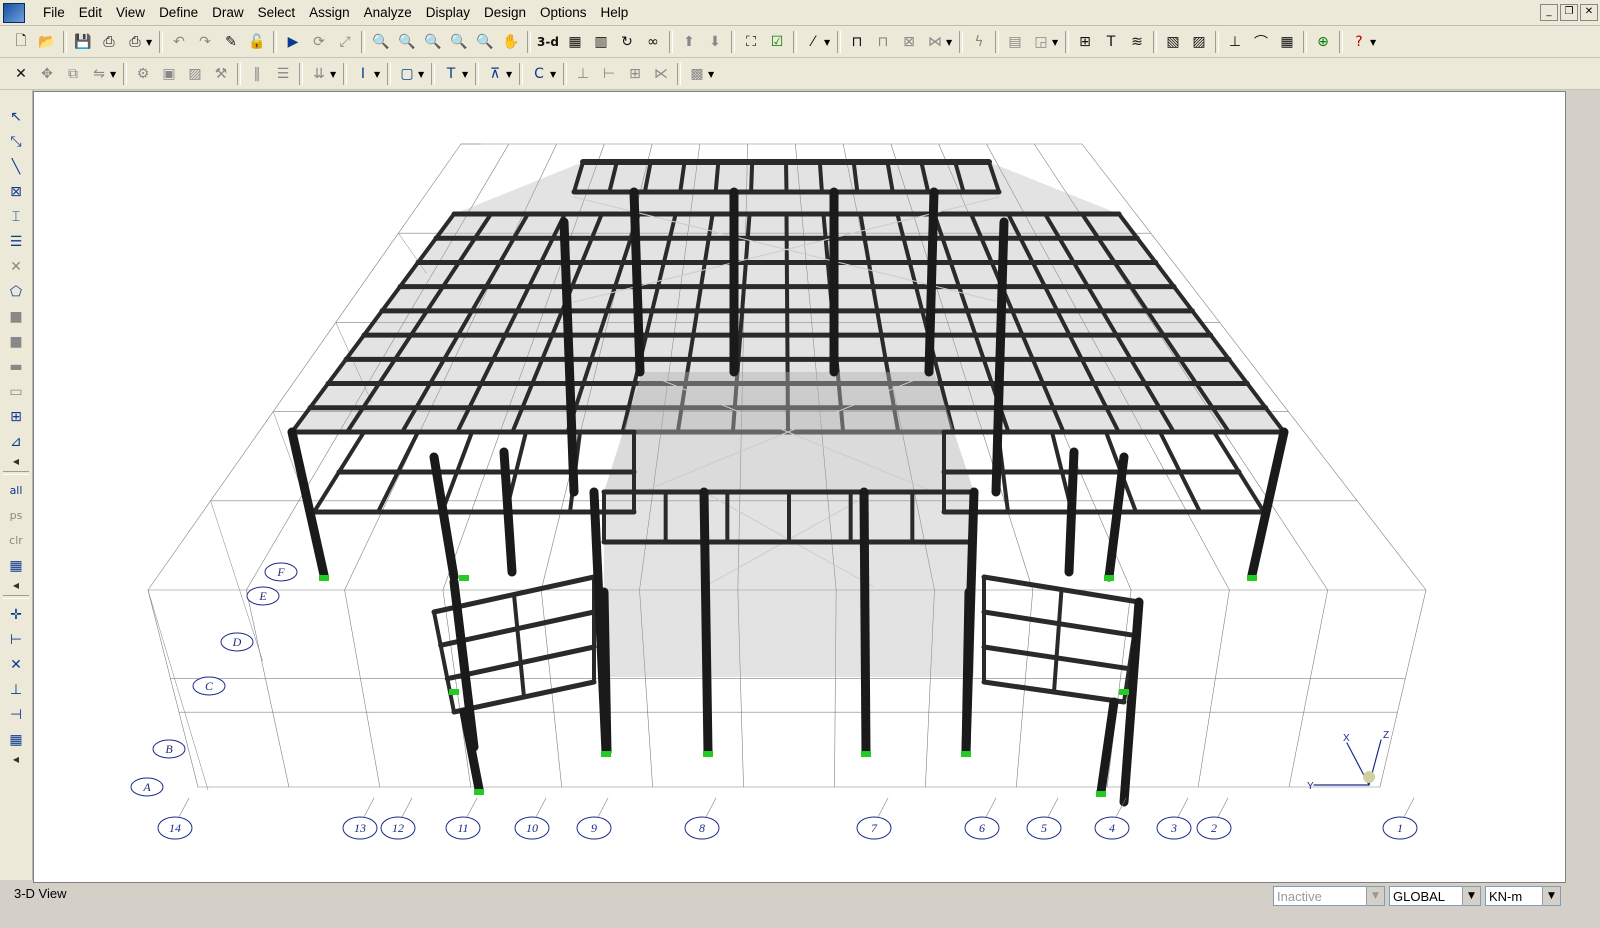 The height and width of the screenshot is (928, 1600). What do you see at coordinates (16, 416) in the screenshot?
I see `draw-grid-icon: ⊞` at bounding box center [16, 416].